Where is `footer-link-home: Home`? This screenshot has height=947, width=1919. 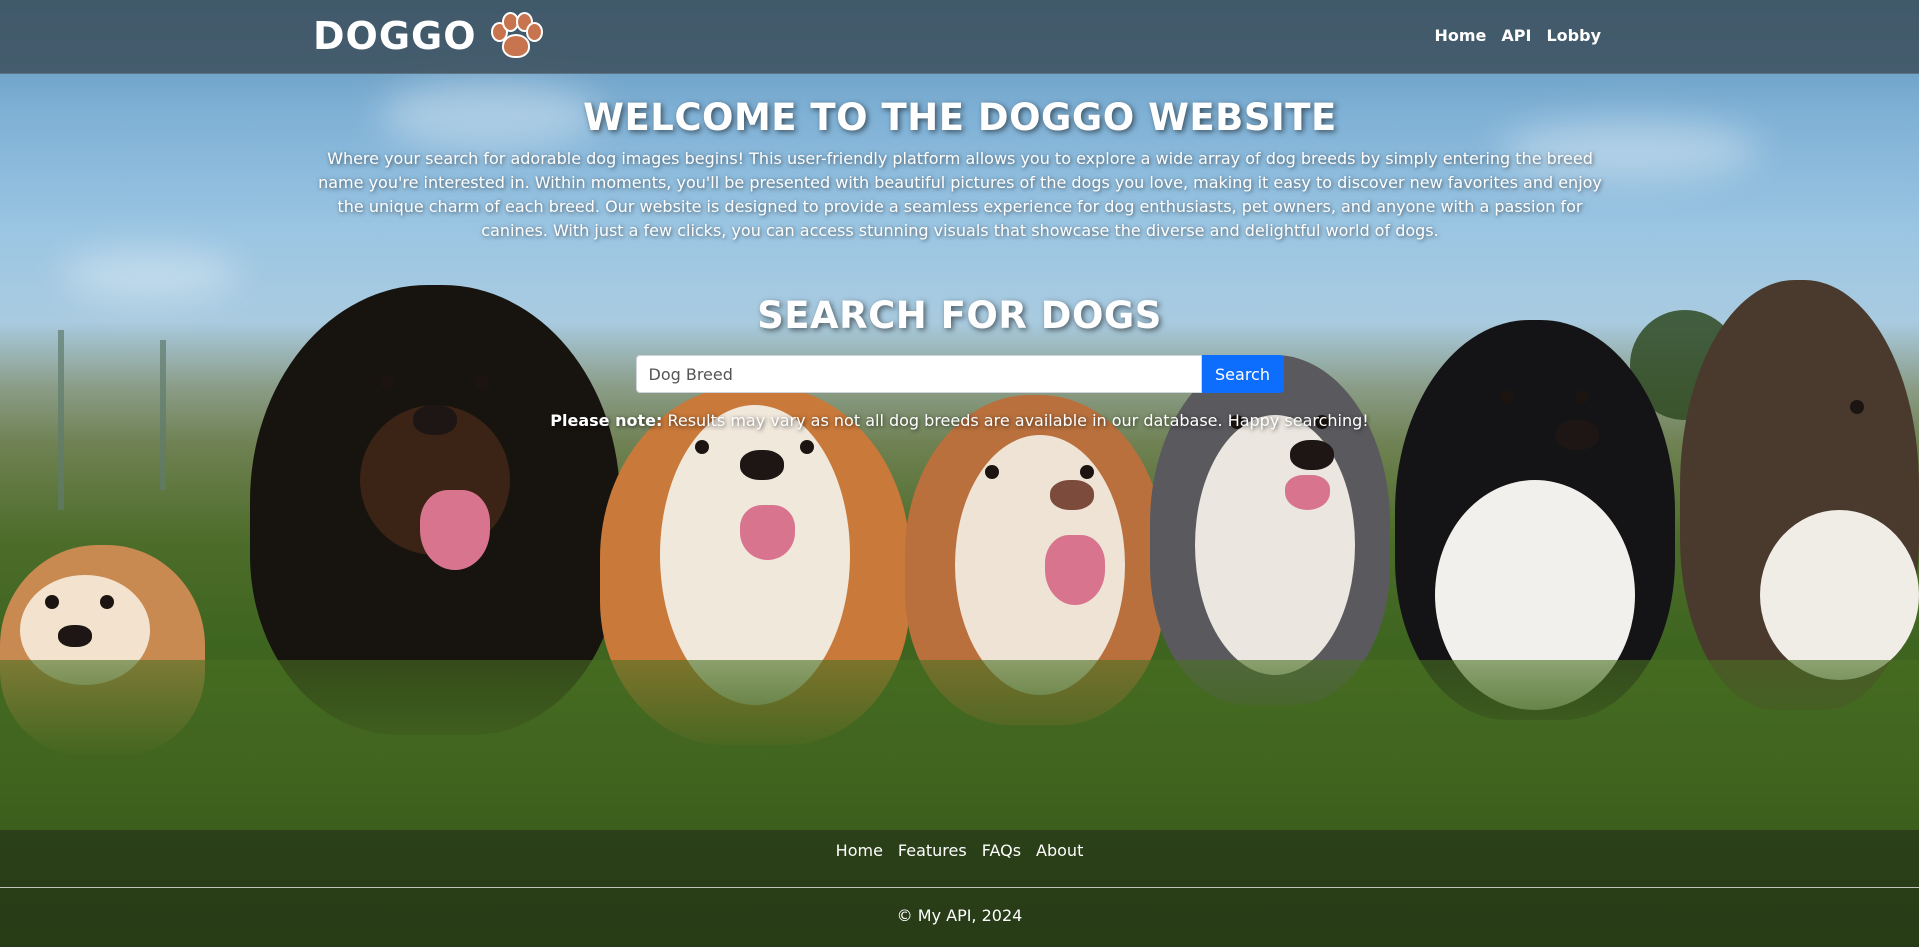
footer-link-home: Home is located at coordinates (859, 850).